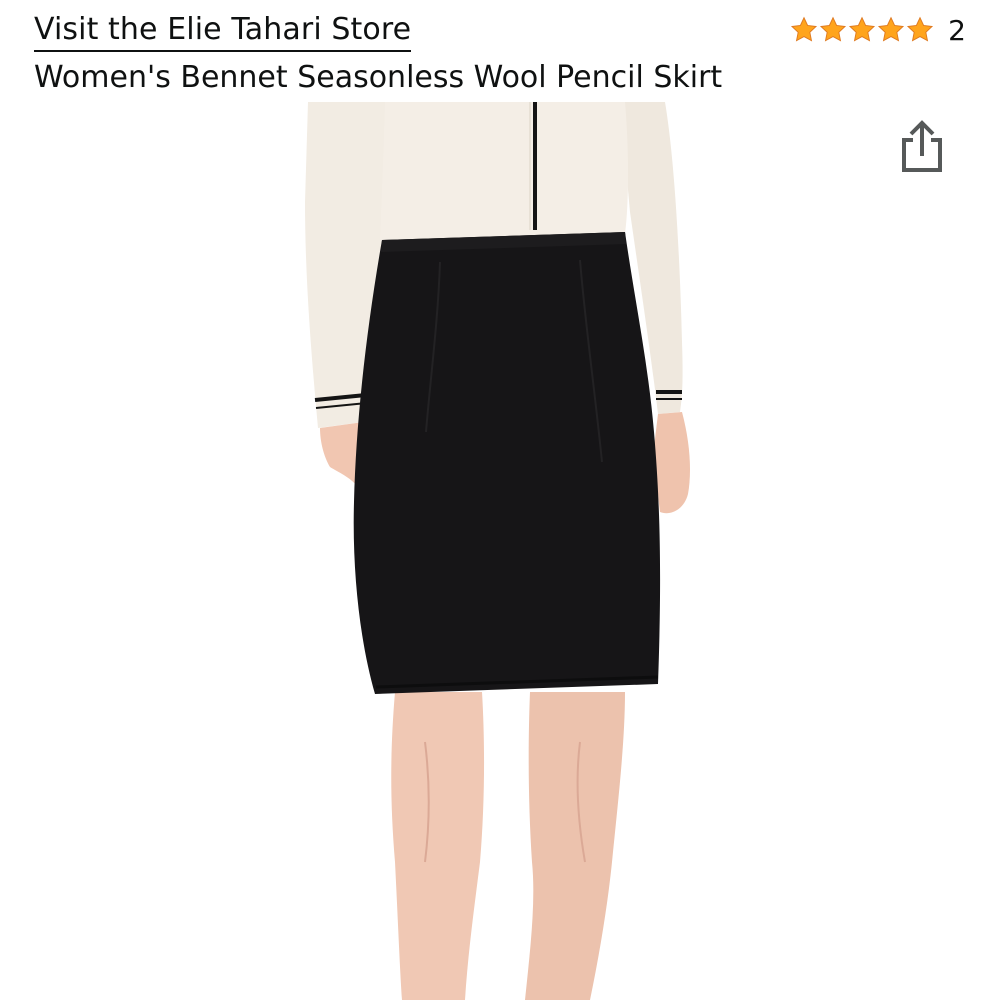 This screenshot has height=1000, width=1000. What do you see at coordinates (957, 30) in the screenshot?
I see `rating-count: 2` at bounding box center [957, 30].